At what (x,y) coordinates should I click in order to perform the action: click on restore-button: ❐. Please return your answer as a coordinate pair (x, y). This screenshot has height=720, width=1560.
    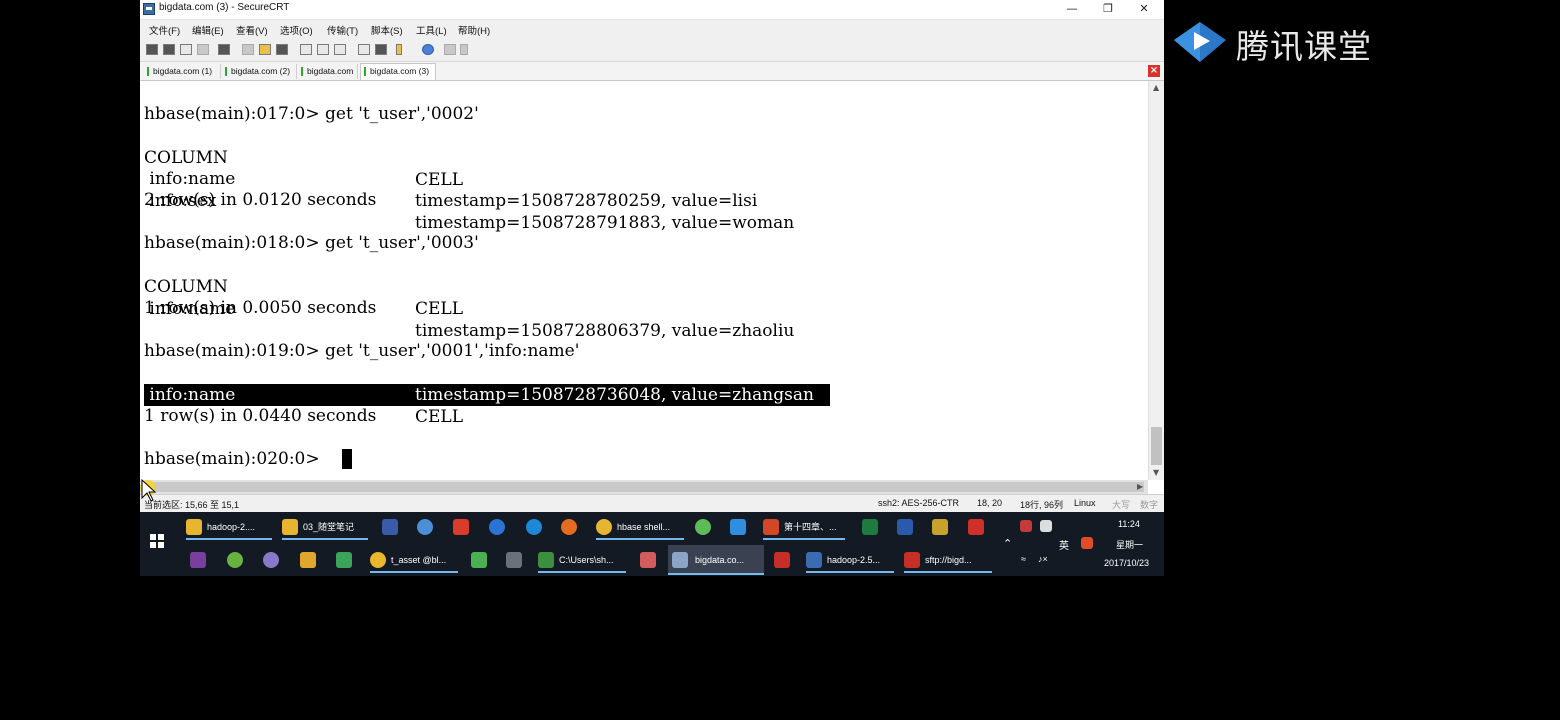
    Looking at the image, I should click on (1108, 9).